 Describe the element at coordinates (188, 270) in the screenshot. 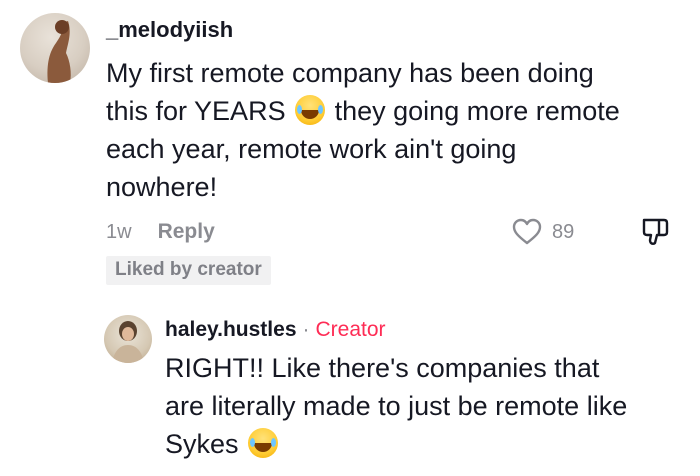

I see `liked-by-creator-badge: Liked by creator` at that location.